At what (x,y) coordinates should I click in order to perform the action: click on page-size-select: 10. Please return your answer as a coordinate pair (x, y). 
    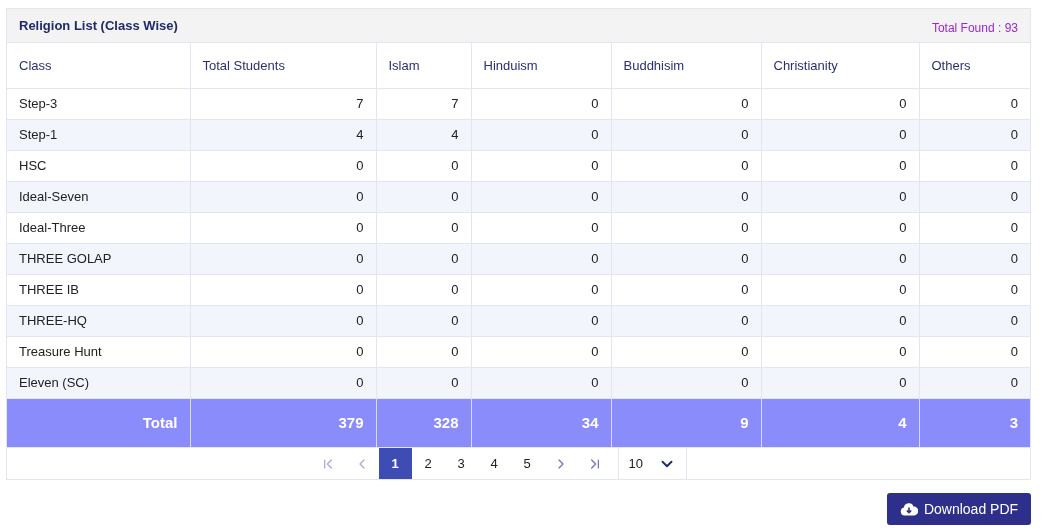
    Looking at the image, I should click on (652, 463).